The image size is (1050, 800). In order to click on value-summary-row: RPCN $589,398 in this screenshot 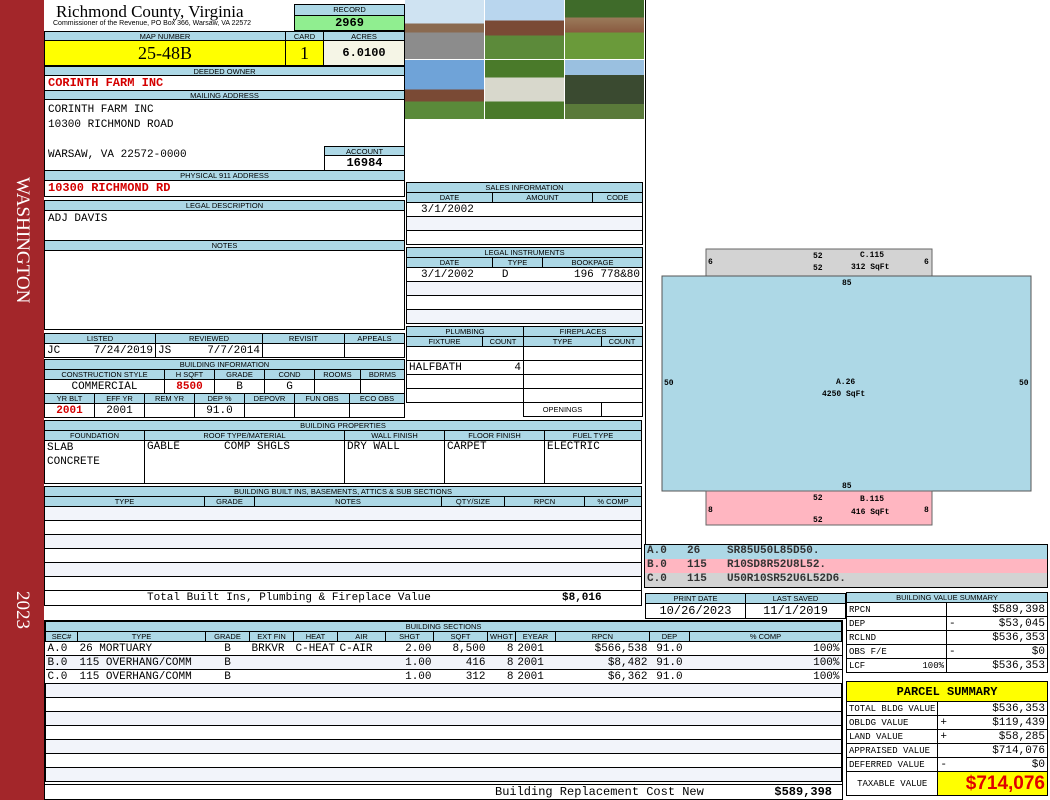, I will do `click(947, 609)`.